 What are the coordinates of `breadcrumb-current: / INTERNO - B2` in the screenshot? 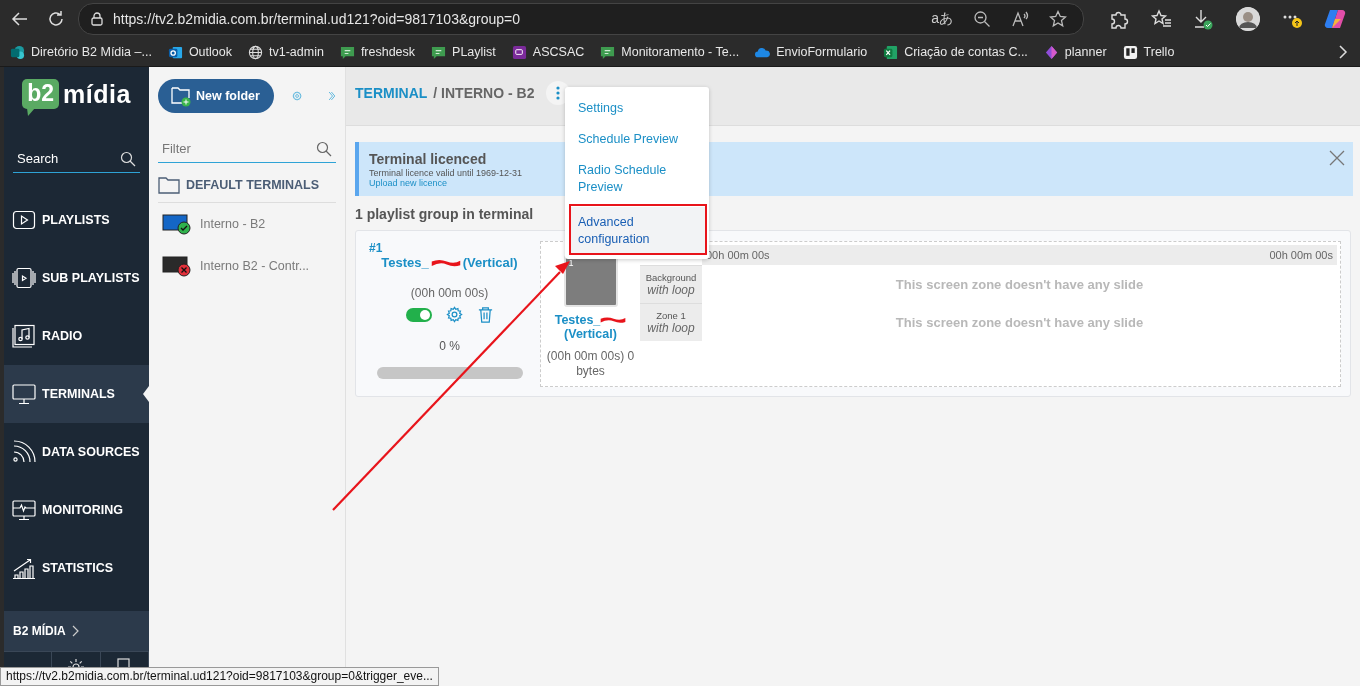 It's located at (484, 93).